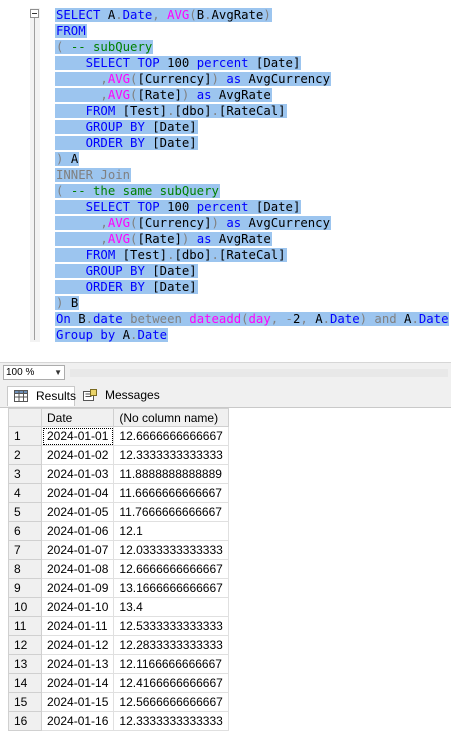 The image size is (451, 739). Describe the element at coordinates (34, 372) in the screenshot. I see `zoom-dropdown: 100 % ▼` at that location.